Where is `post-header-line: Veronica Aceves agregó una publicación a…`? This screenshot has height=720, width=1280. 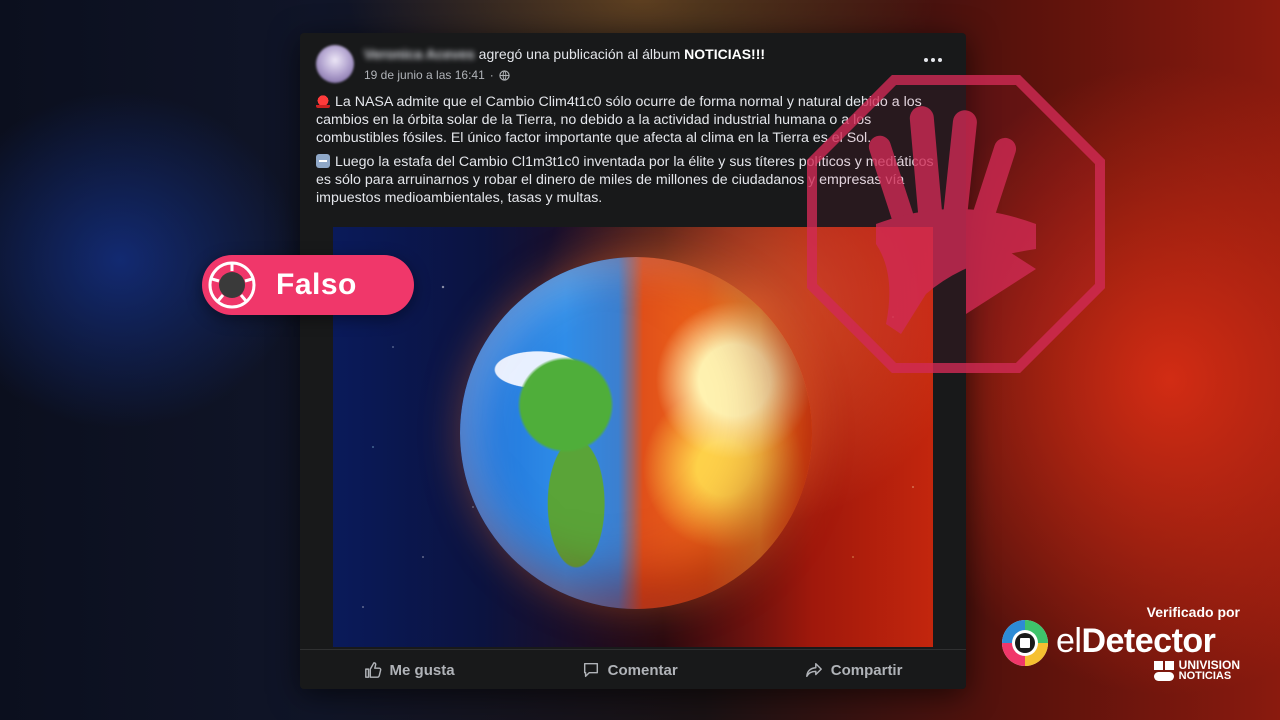 post-header-line: Veronica Aceves agregó una publicación a… is located at coordinates (564, 54).